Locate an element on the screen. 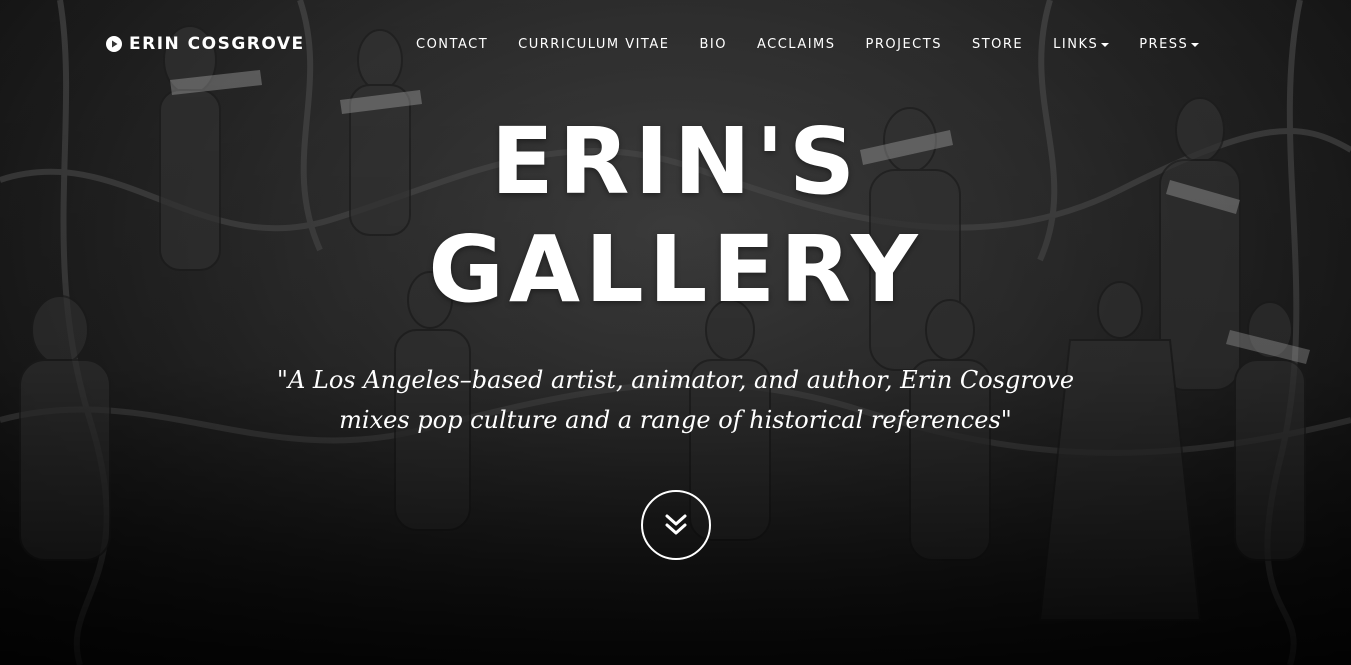 The image size is (1351, 665). nav-store: STORE is located at coordinates (997, 44).